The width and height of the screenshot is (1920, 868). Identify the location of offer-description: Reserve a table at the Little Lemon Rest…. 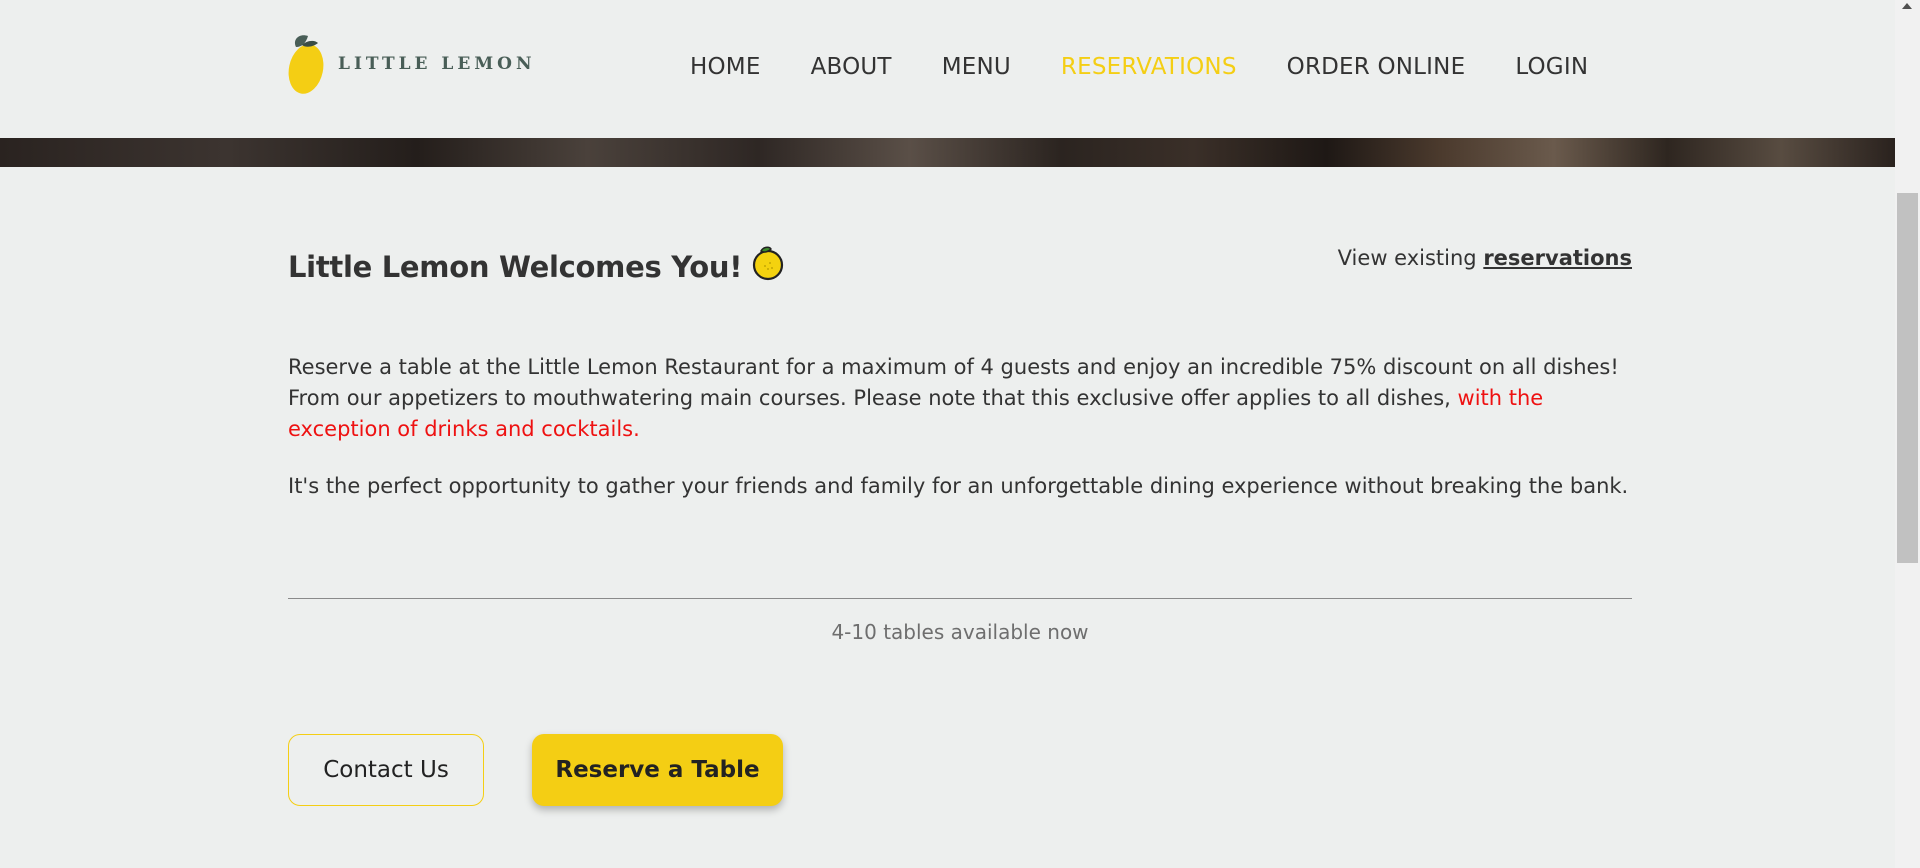
(960, 398).